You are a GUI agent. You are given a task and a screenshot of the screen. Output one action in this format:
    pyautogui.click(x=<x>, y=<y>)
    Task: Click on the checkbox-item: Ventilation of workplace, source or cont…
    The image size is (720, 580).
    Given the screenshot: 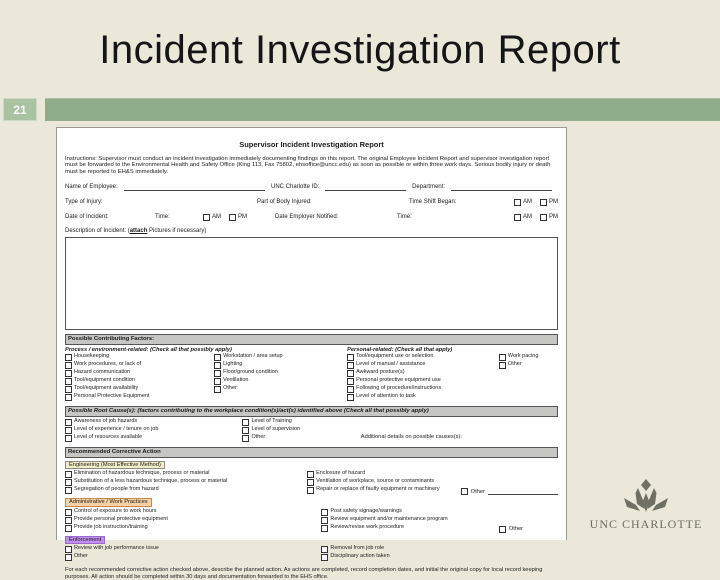 What is the action you would take?
    pyautogui.click(x=384, y=483)
    